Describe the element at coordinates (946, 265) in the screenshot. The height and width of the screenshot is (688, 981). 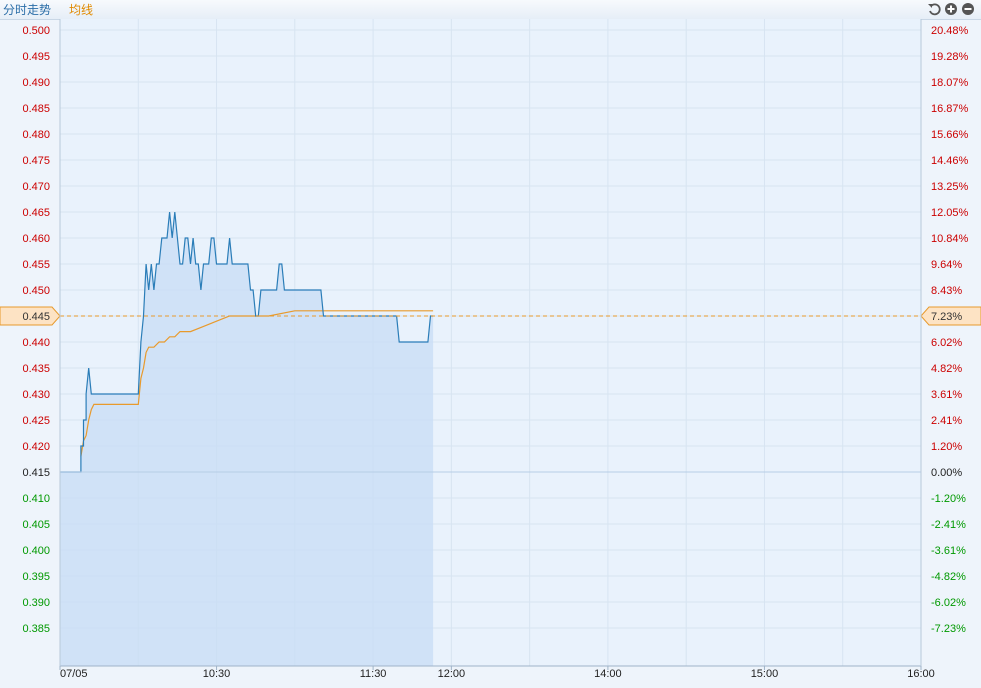
I see `percent-tick-label: 9.64%` at that location.